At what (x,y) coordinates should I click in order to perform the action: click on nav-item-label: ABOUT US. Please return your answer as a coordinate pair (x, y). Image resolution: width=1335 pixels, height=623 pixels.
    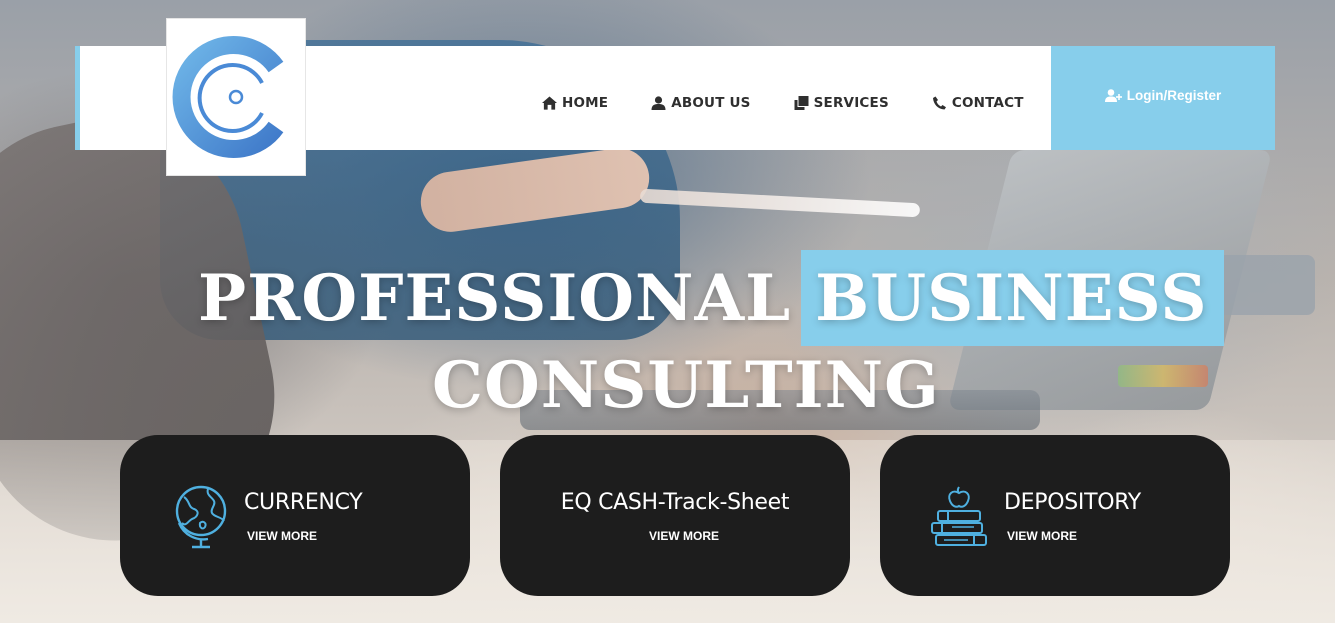
    Looking at the image, I should click on (711, 103).